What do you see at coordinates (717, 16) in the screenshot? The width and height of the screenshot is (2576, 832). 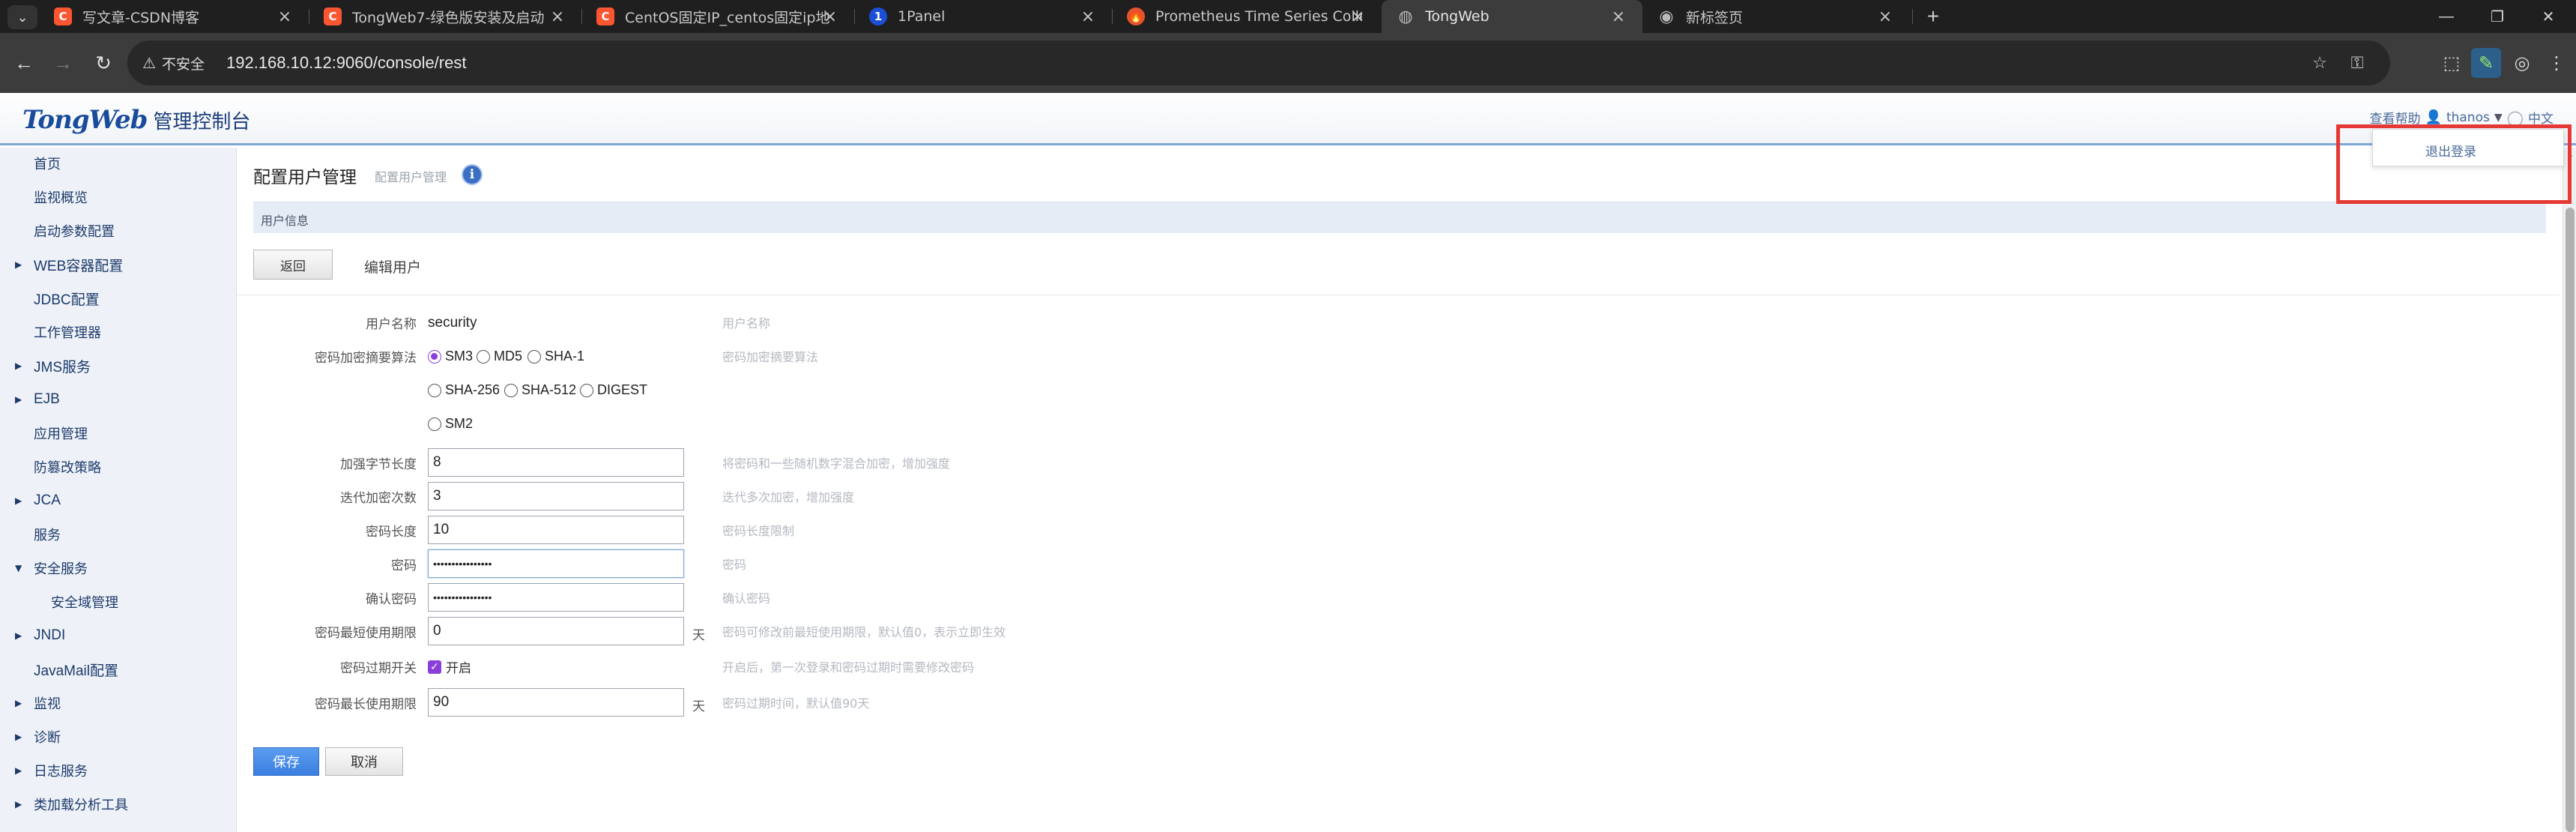 I see `browser-tab: C CentOS固定IP_centos固定ip地 ×` at bounding box center [717, 16].